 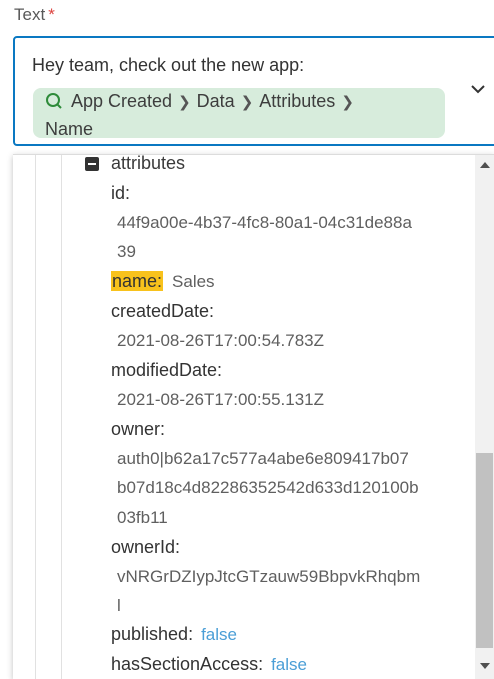 I want to click on token-segment-data: Data, so click(x=215, y=101).